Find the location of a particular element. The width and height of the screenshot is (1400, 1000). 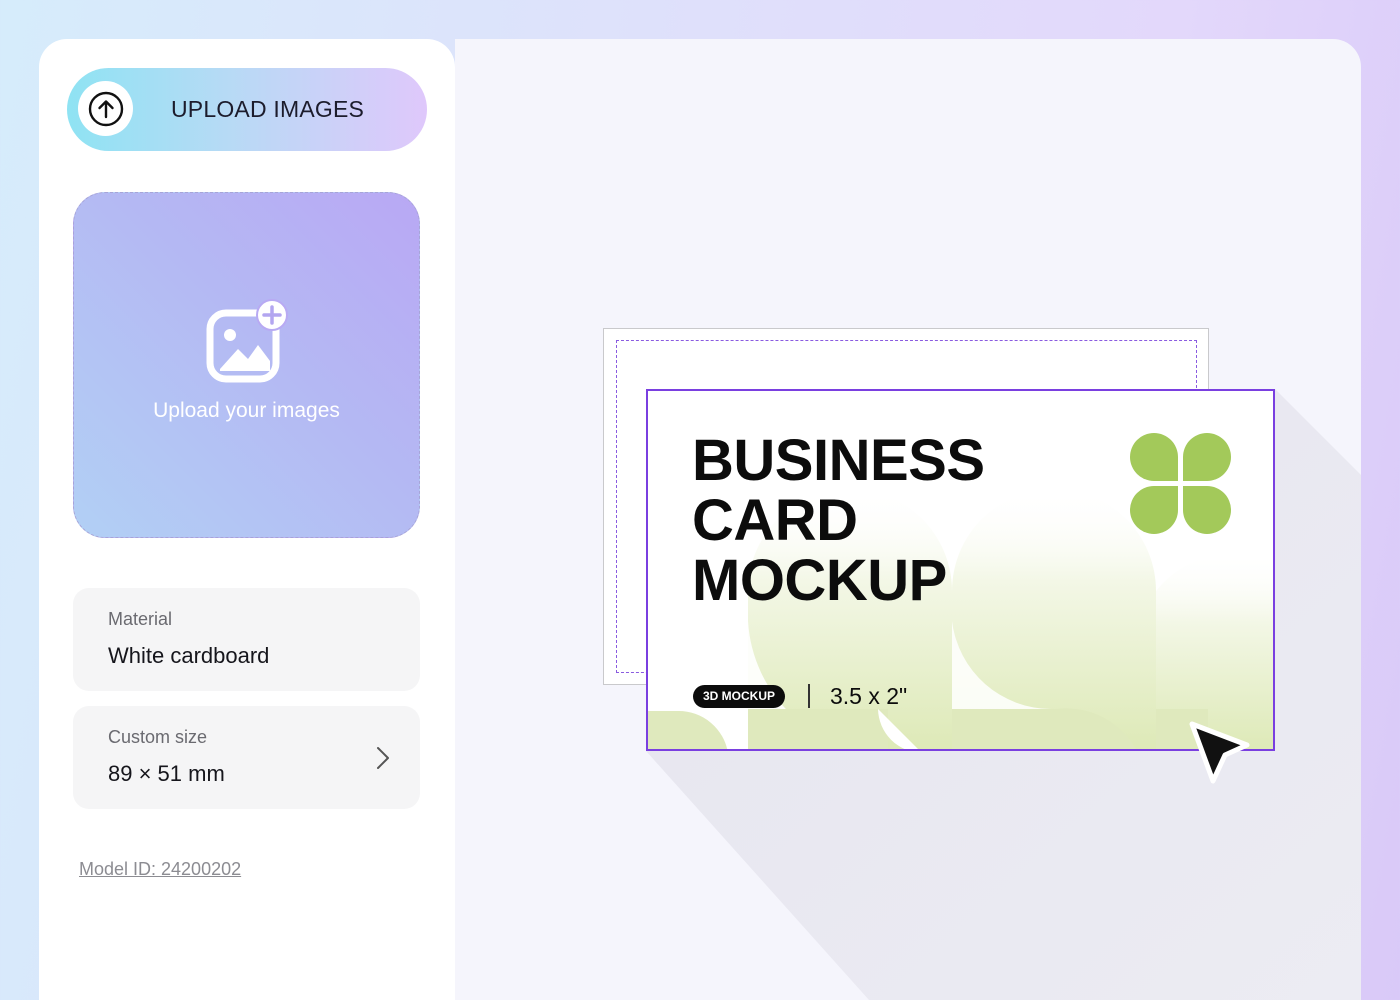

arrow-up-circle-icon is located at coordinates (105, 108).